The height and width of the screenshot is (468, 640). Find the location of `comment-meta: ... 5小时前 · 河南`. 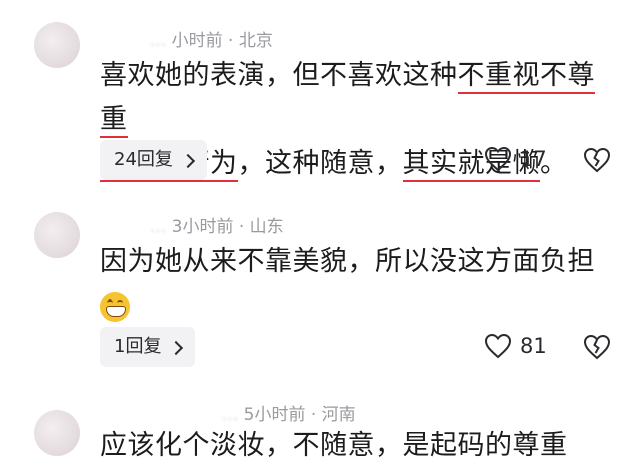

comment-meta: ... 5小时前 · 河南 is located at coordinates (289, 412).